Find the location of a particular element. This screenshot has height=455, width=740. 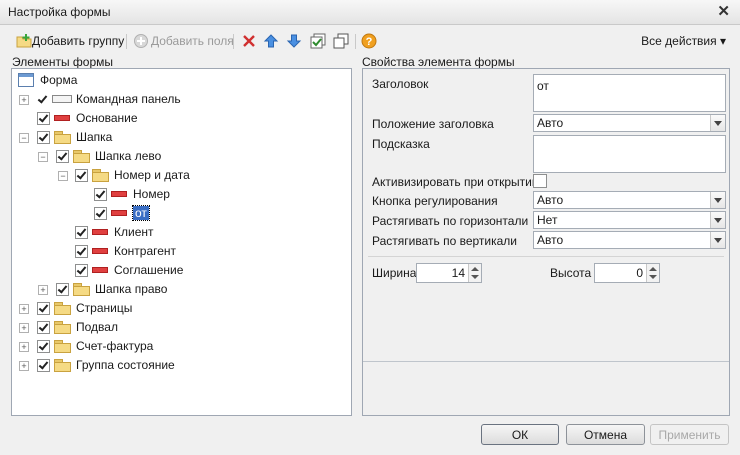

delete-button is located at coordinates (249, 41).